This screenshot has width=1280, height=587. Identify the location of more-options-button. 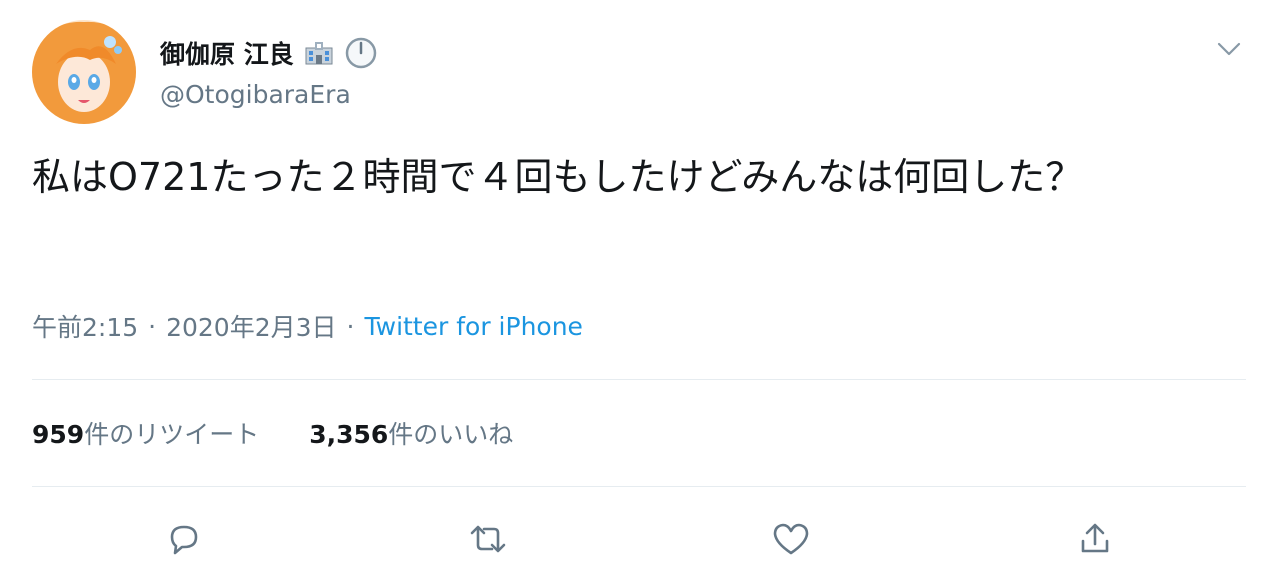
(1229, 49).